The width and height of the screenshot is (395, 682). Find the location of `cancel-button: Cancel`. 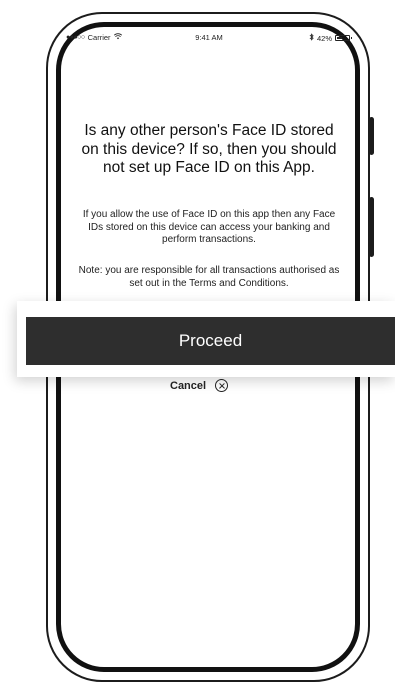

cancel-button: Cancel is located at coordinates (199, 385).